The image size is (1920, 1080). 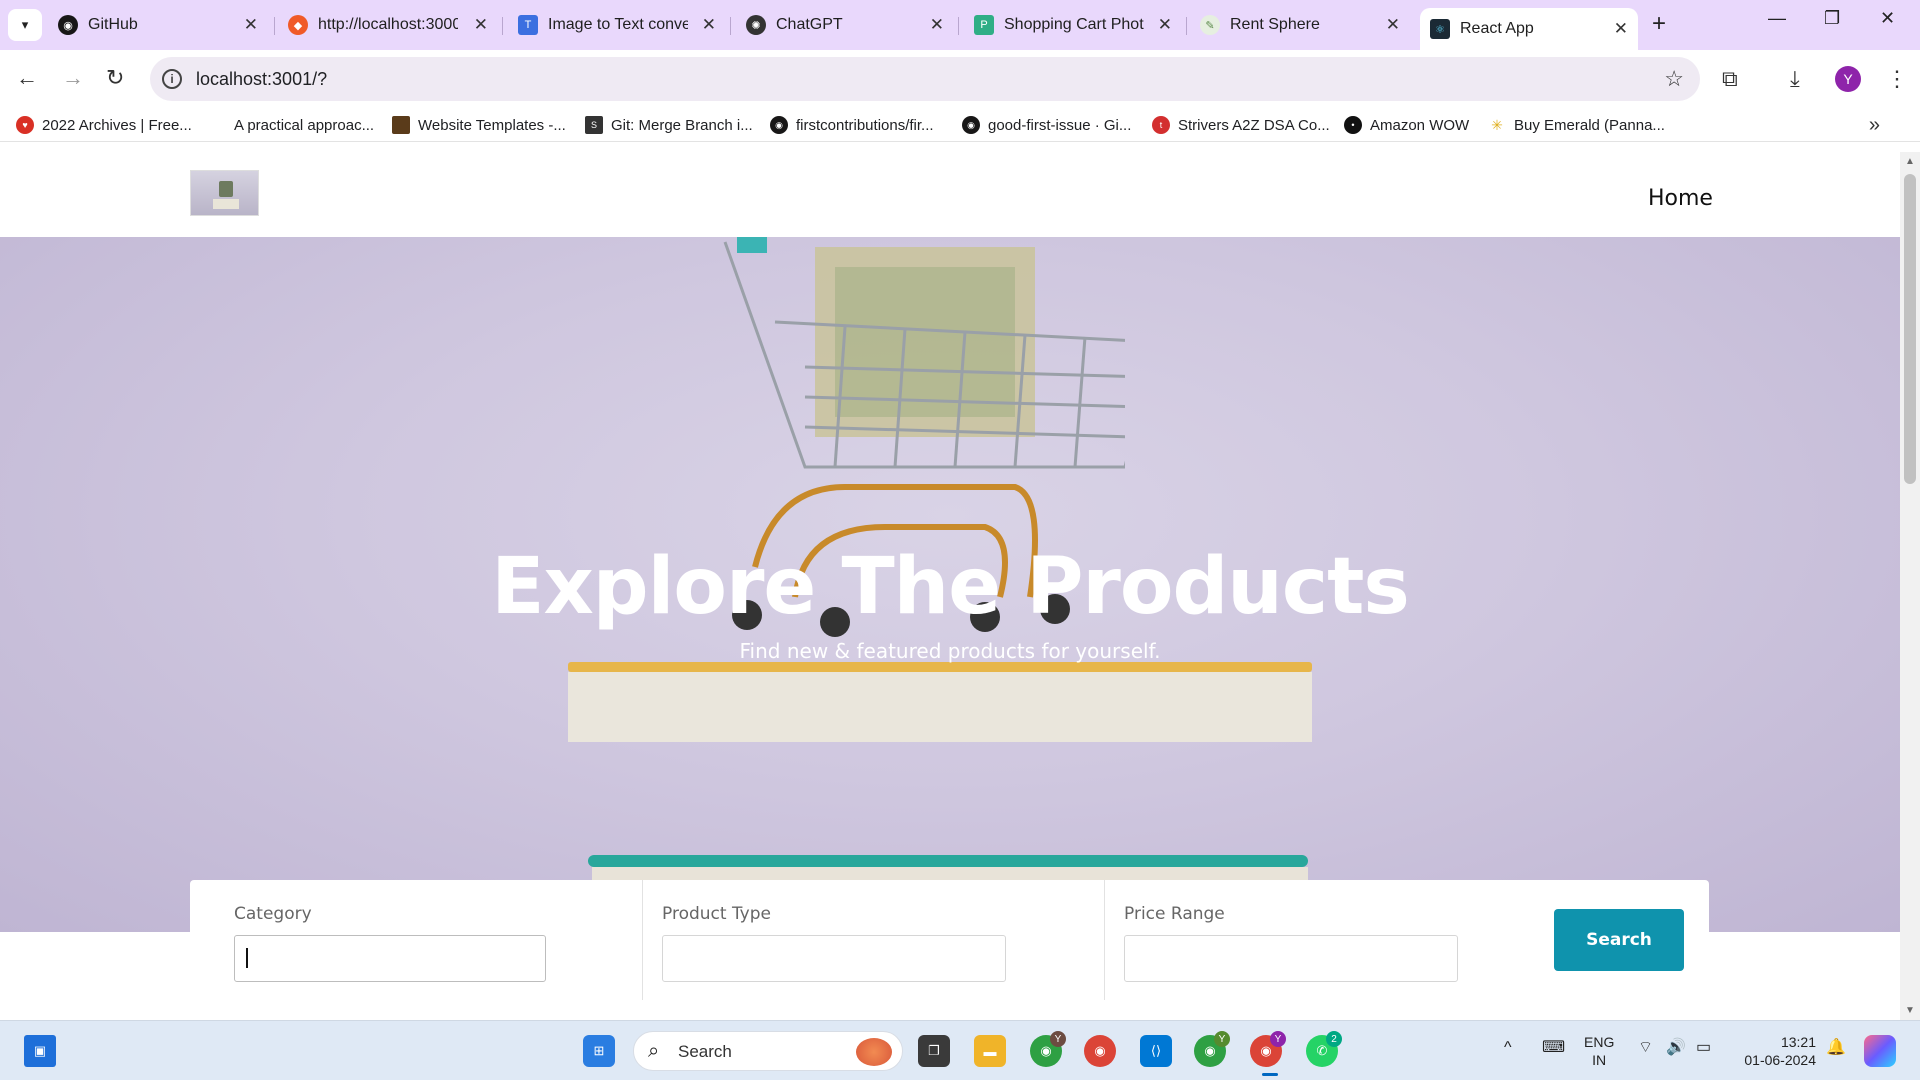 I want to click on task-view-icon: ❐, so click(x=934, y=1051).